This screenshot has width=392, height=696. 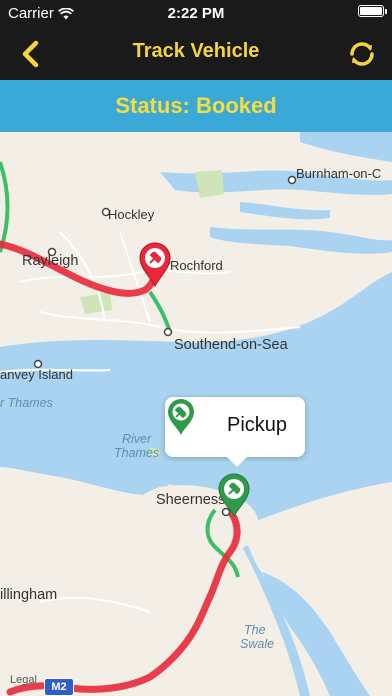 I want to click on navigation-bar: Track Vehicle, so click(x=196, y=54).